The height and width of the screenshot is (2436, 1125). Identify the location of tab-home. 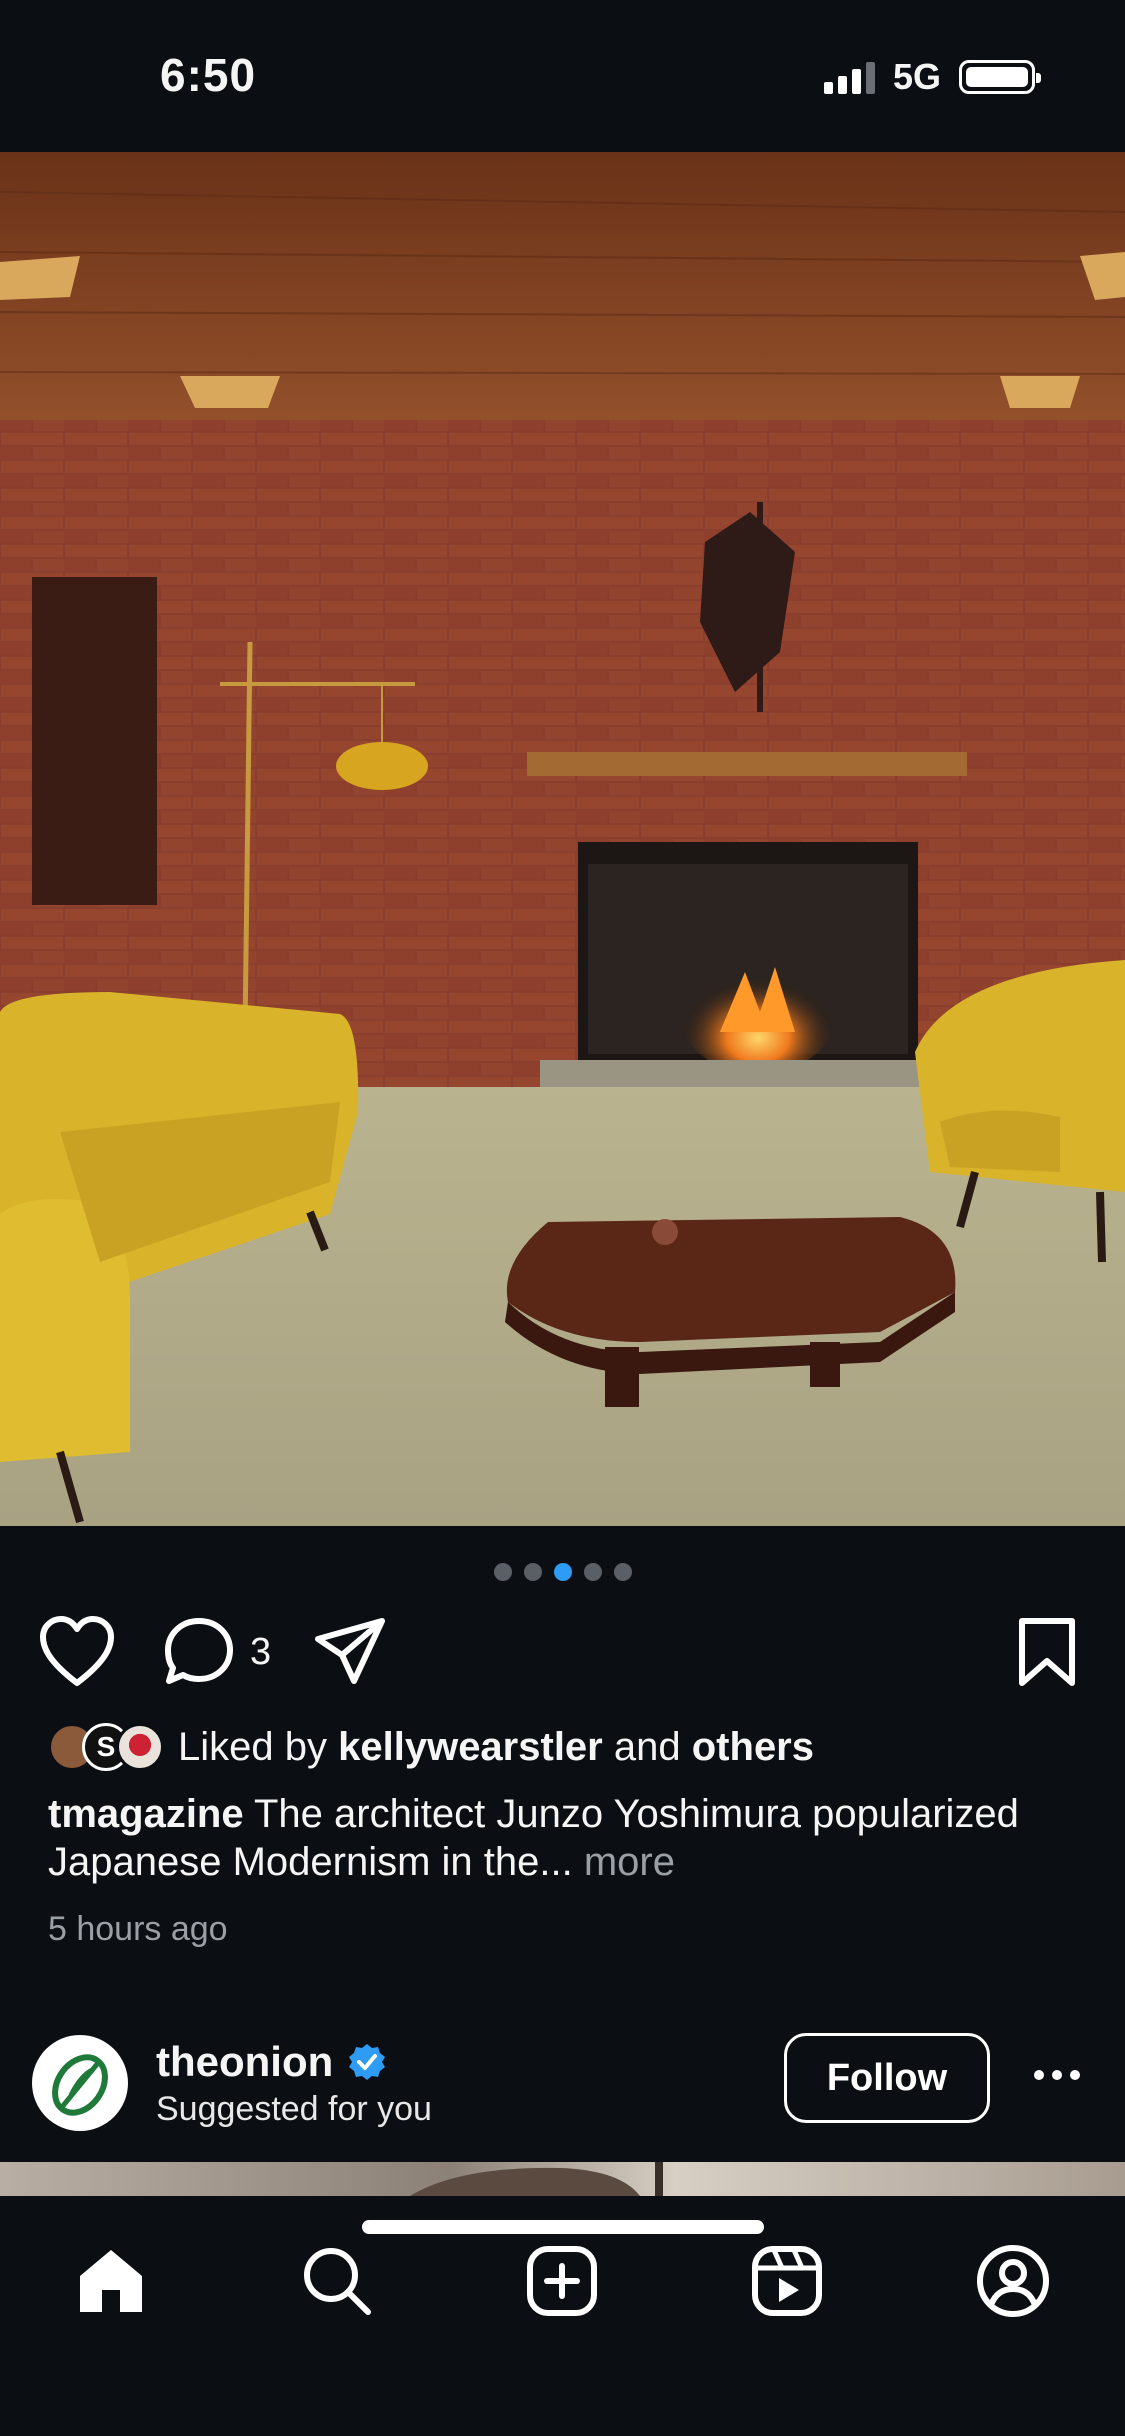
(111, 2281).